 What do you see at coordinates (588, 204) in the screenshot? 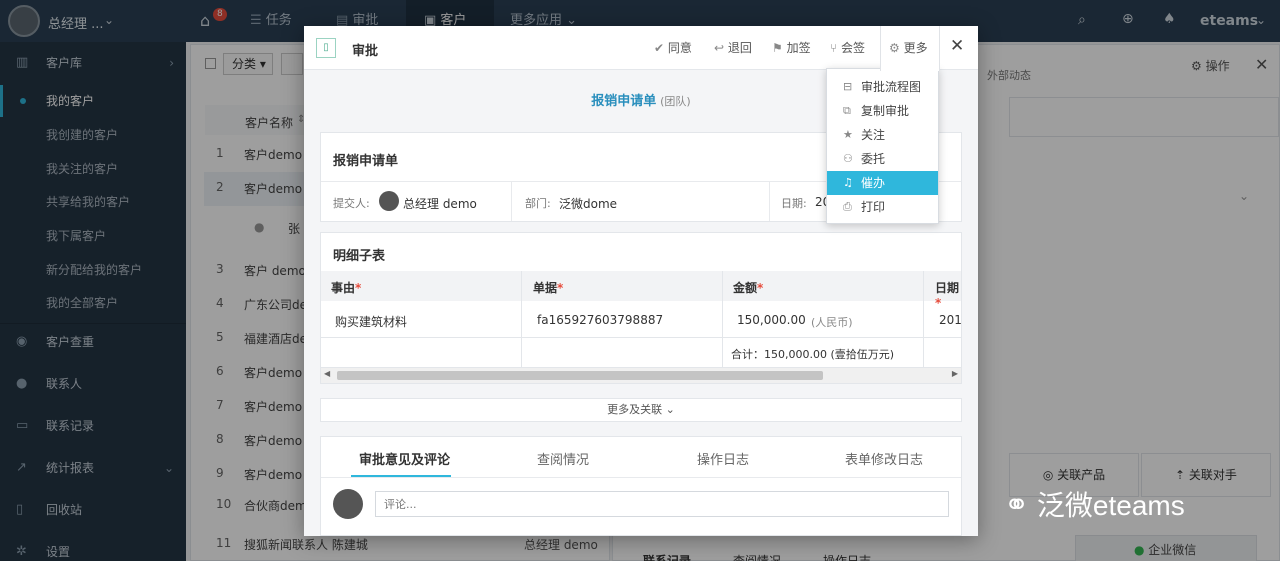
I see `dept-value: 泛微dome` at bounding box center [588, 204].